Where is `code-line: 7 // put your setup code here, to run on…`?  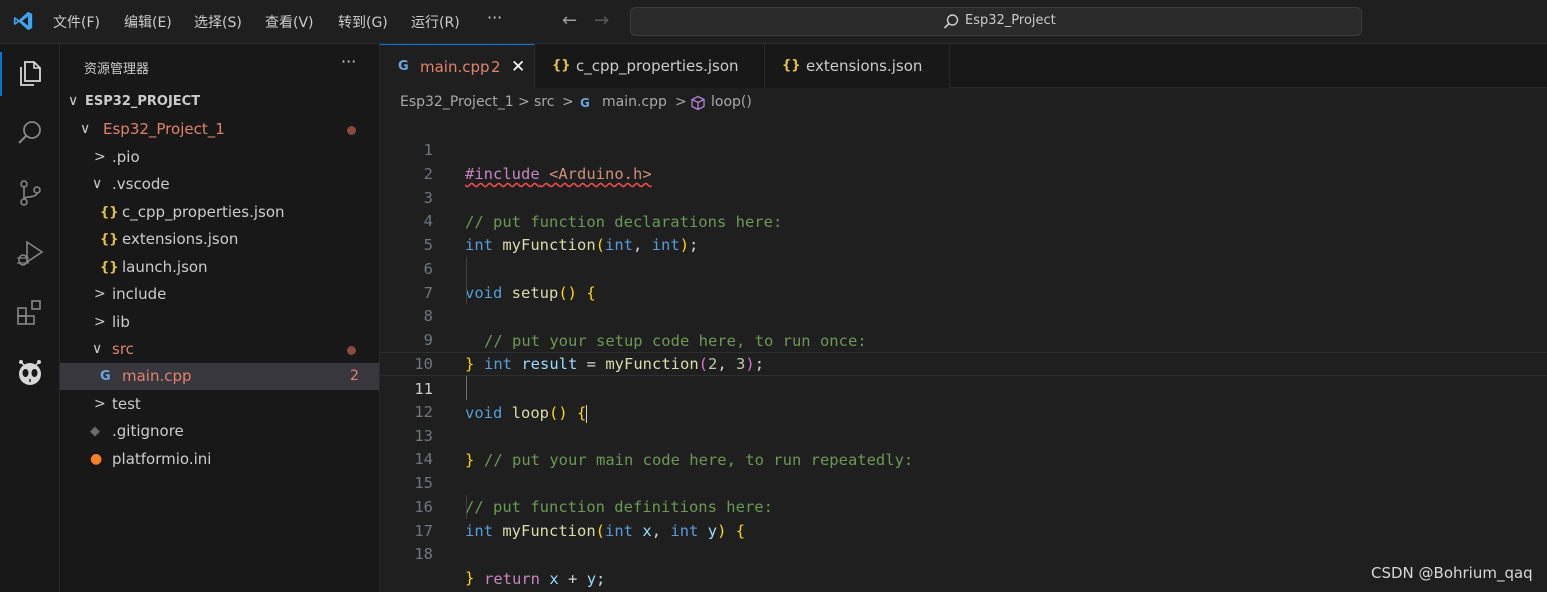
code-line: 7 // put your setup code here, to run on… is located at coordinates (963, 303).